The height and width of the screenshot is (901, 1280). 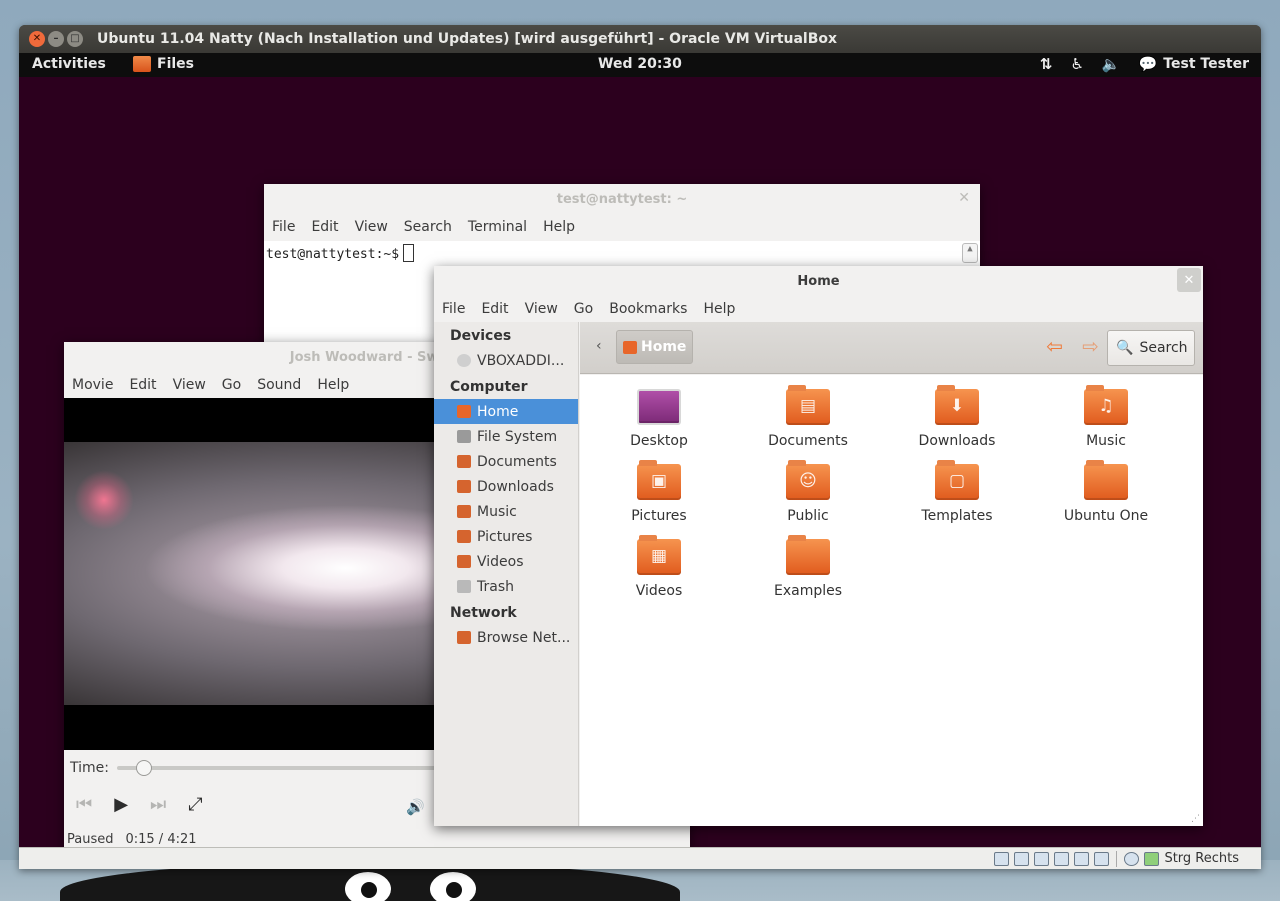 What do you see at coordinates (142, 385) in the screenshot?
I see `player-menu-edit: Edit` at bounding box center [142, 385].